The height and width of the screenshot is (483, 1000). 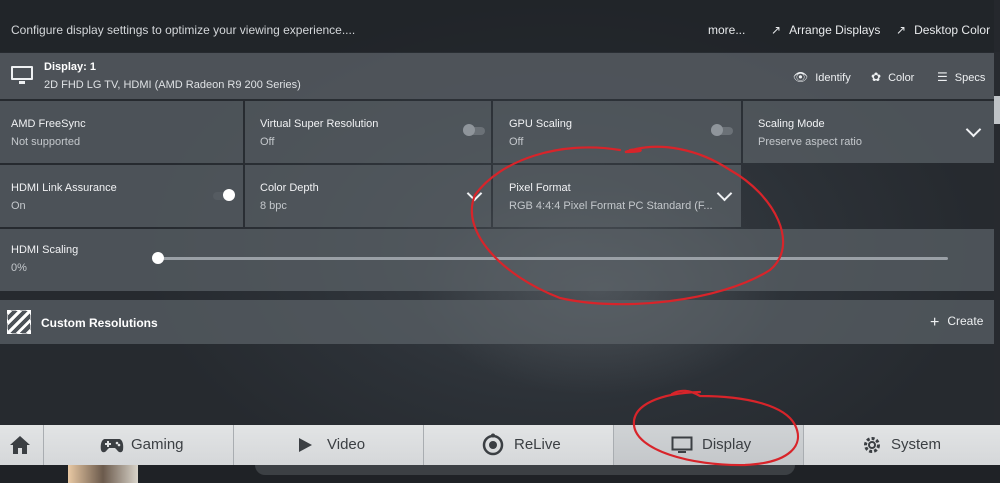 What do you see at coordinates (19, 322) in the screenshot?
I see `custom-resolutions-icon` at bounding box center [19, 322].